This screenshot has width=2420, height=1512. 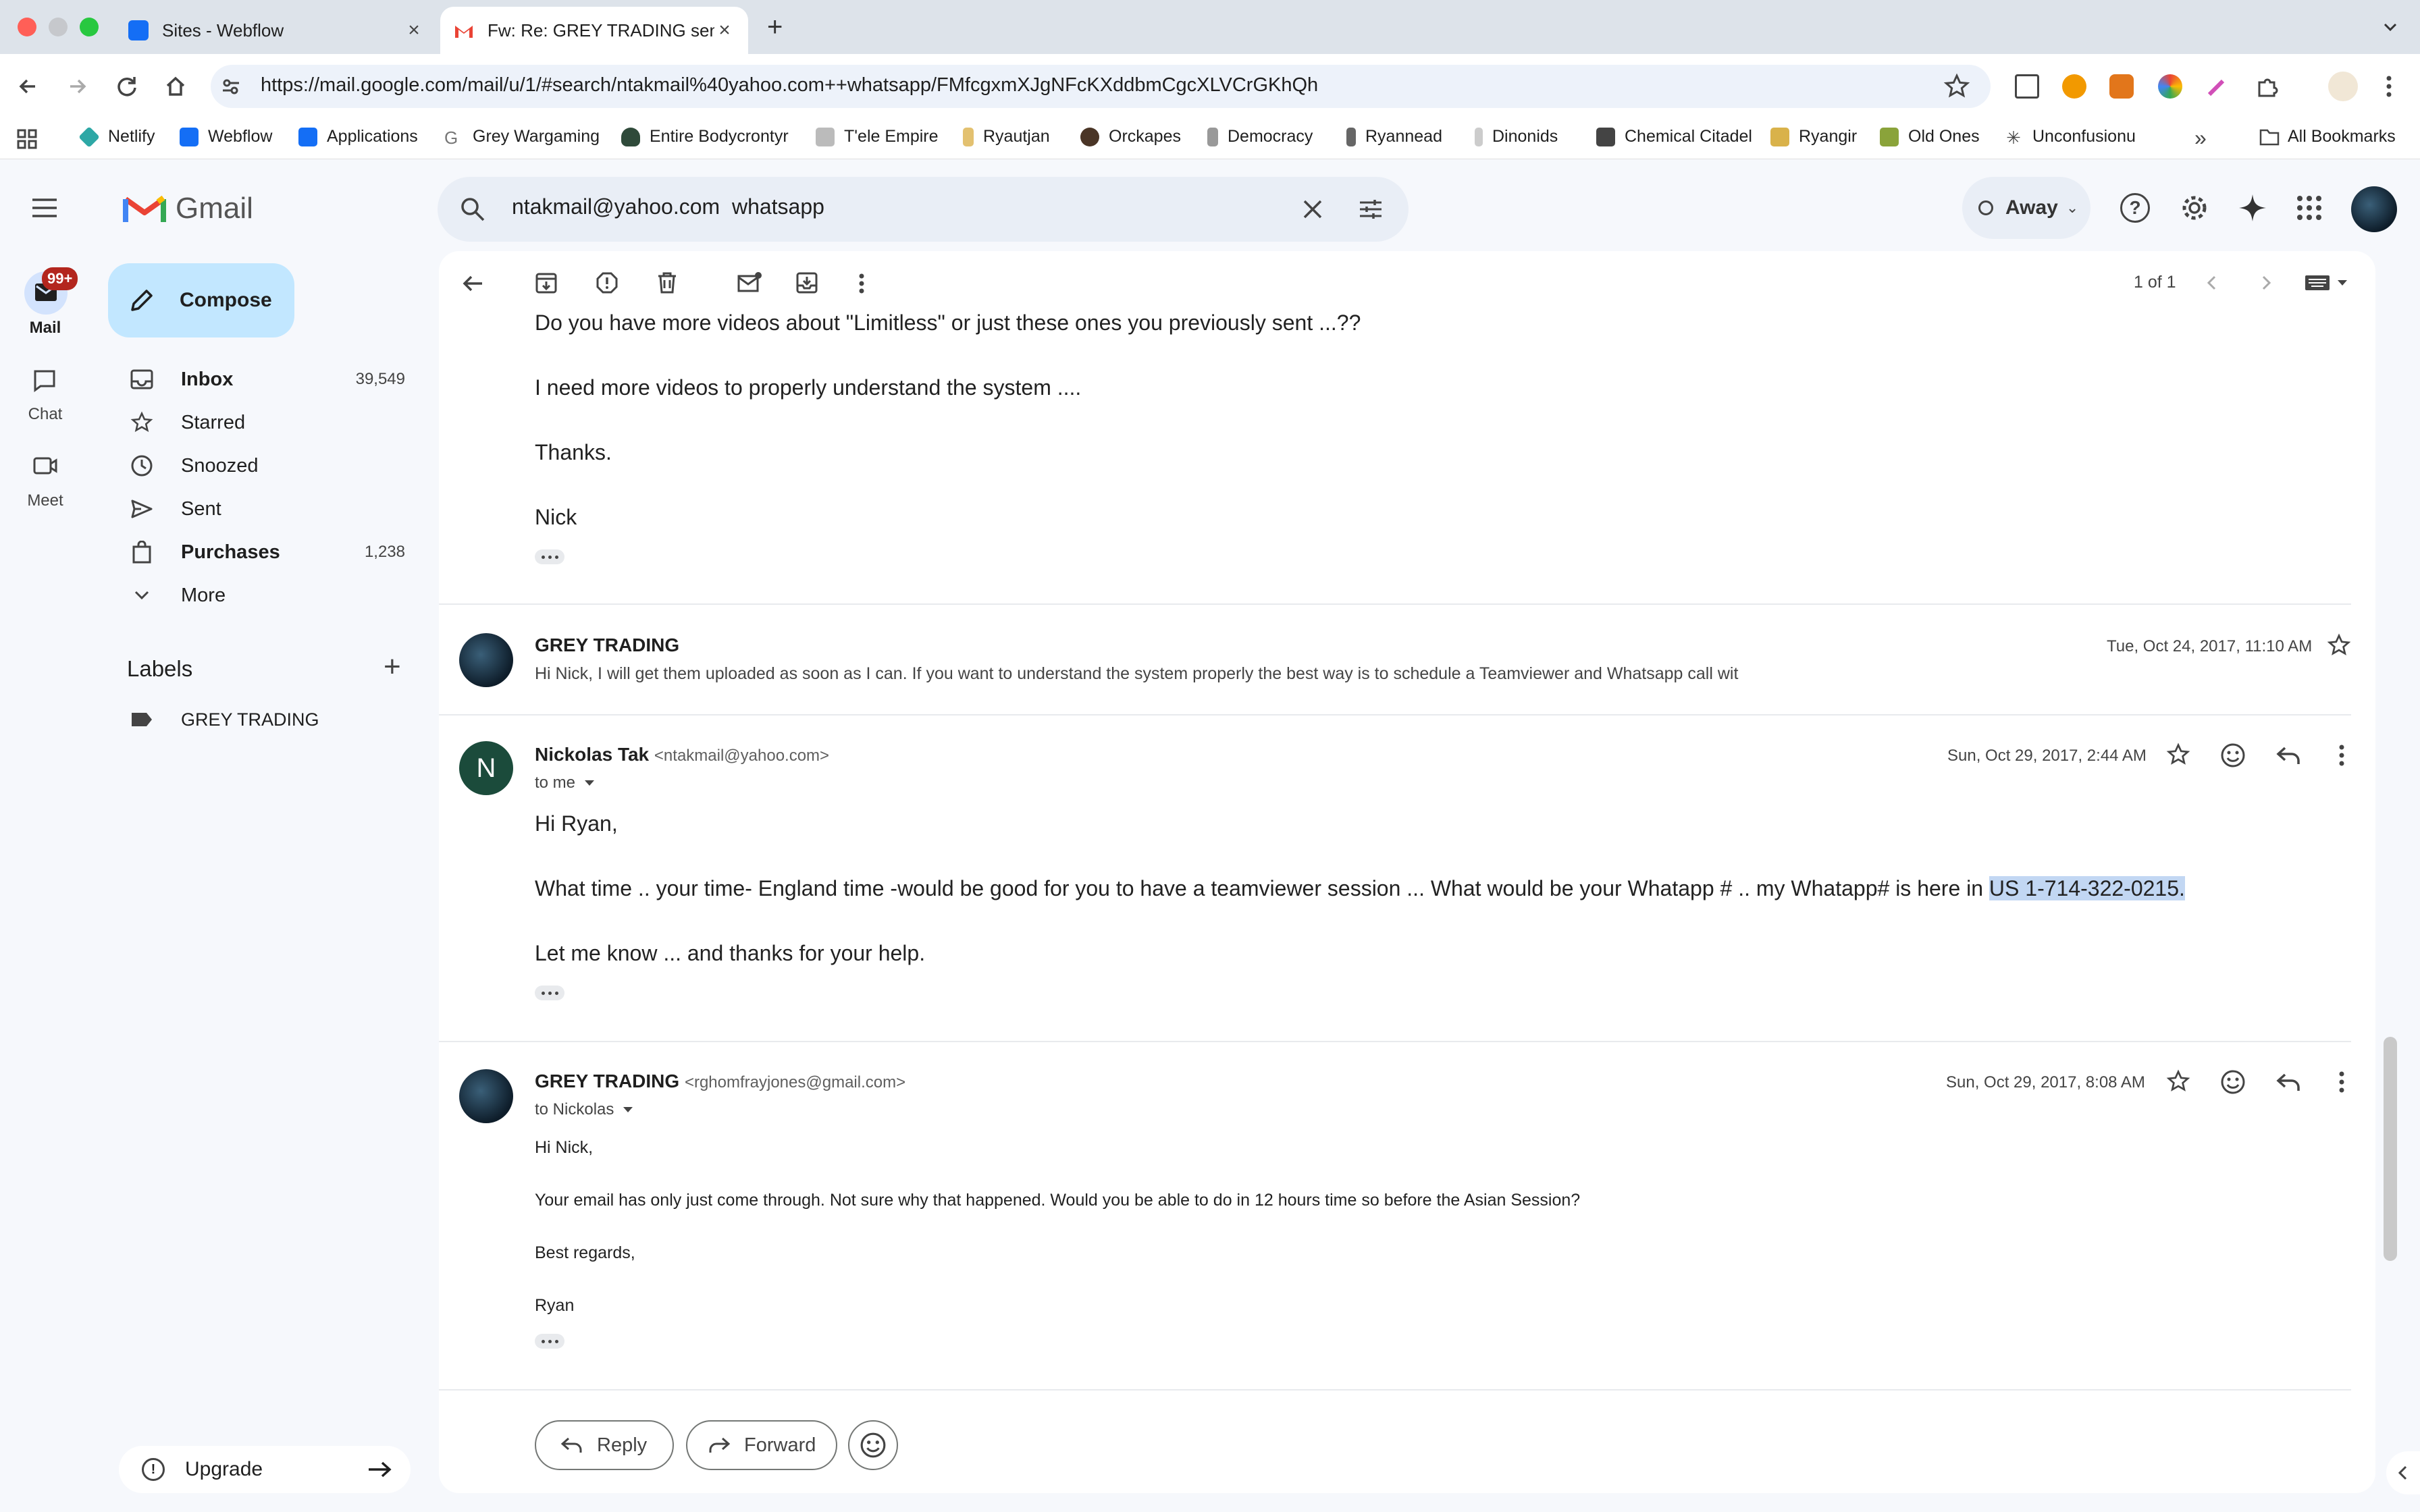 What do you see at coordinates (473, 283) in the screenshot?
I see `back-to-search-icon` at bounding box center [473, 283].